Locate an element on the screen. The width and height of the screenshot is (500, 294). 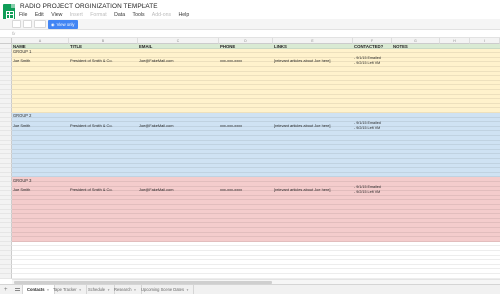
group-label: GROUP 2 is located at coordinates (22, 116).